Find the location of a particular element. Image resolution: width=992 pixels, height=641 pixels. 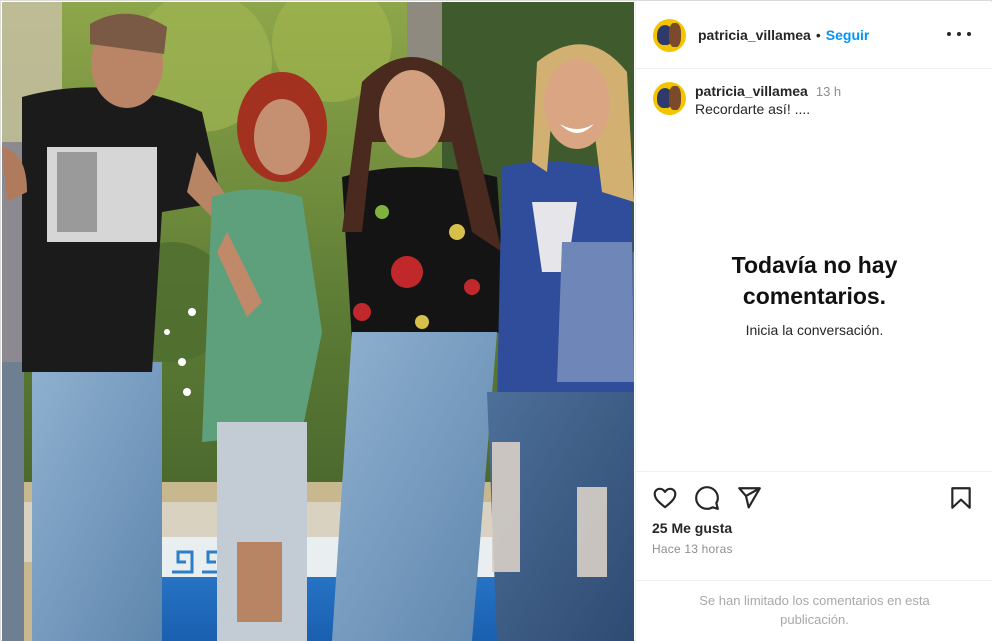

header-username: patricia_villamea is located at coordinates (754, 35).